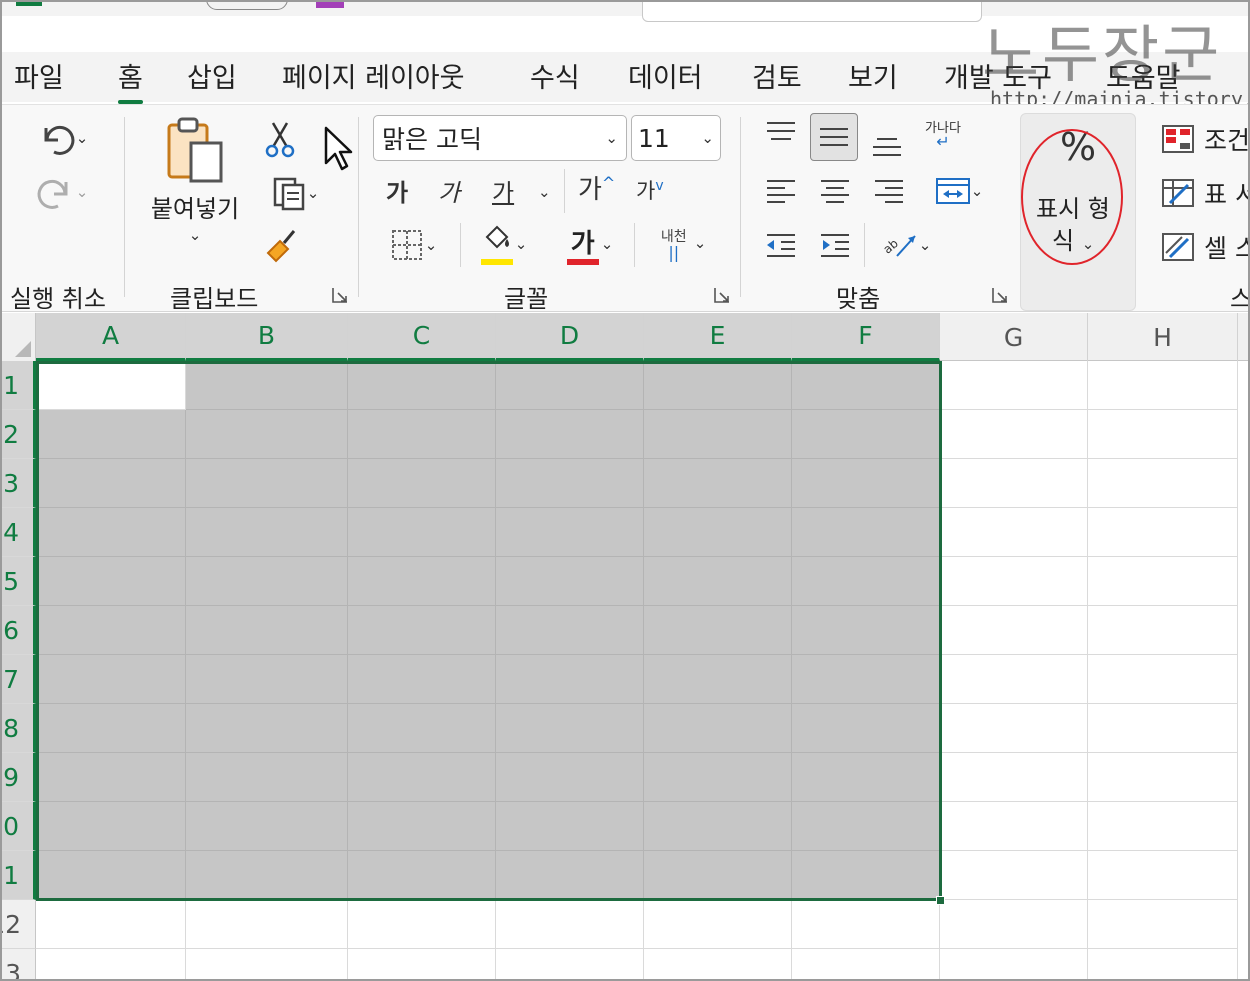 The height and width of the screenshot is (981, 1250). I want to click on cell-c1, so click(422, 385).